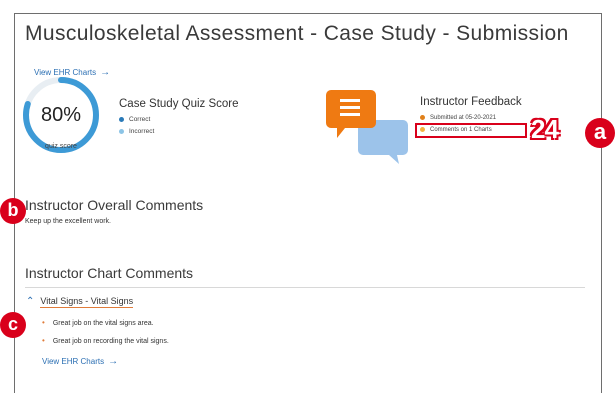 The width and height of the screenshot is (615, 393). Describe the element at coordinates (471, 102) in the screenshot. I see `instructor-feedback-title: Instructor Feedback` at that location.